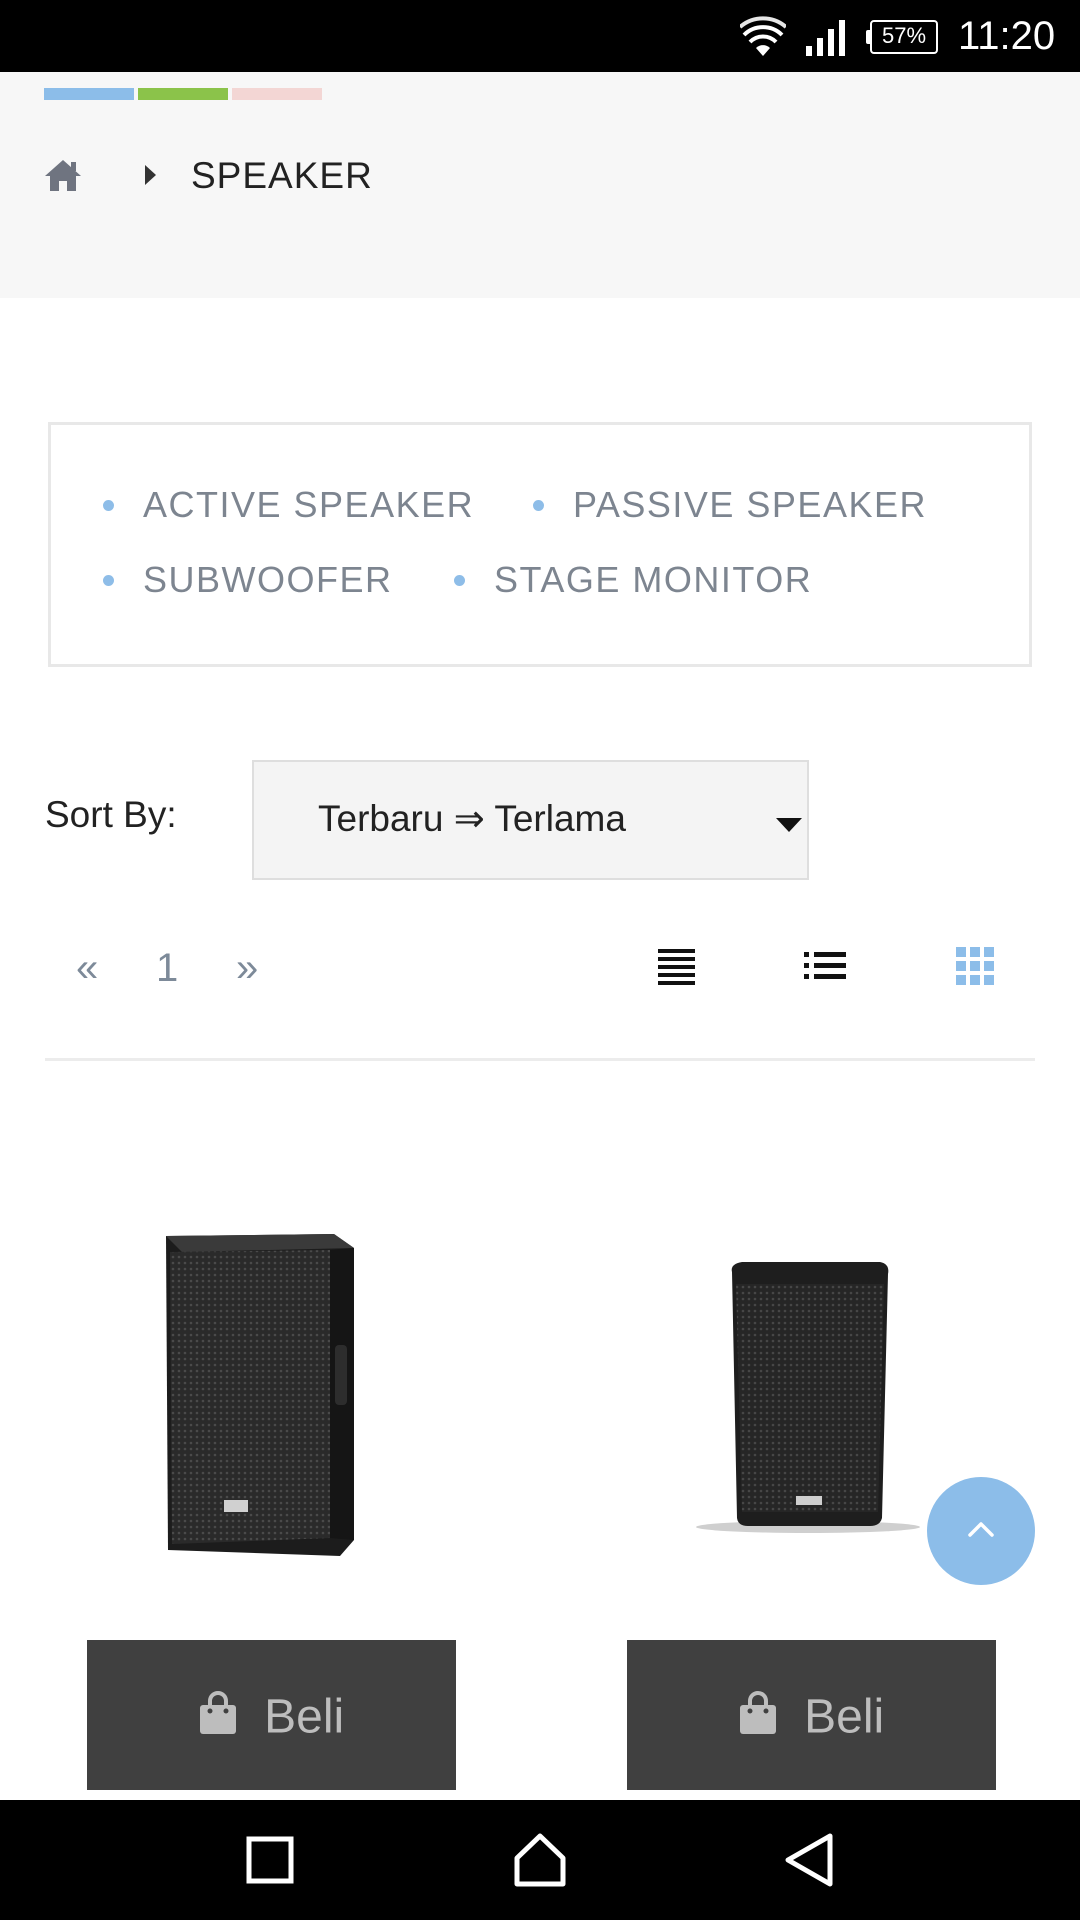  I want to click on scroll-to-top-button, so click(981, 1531).